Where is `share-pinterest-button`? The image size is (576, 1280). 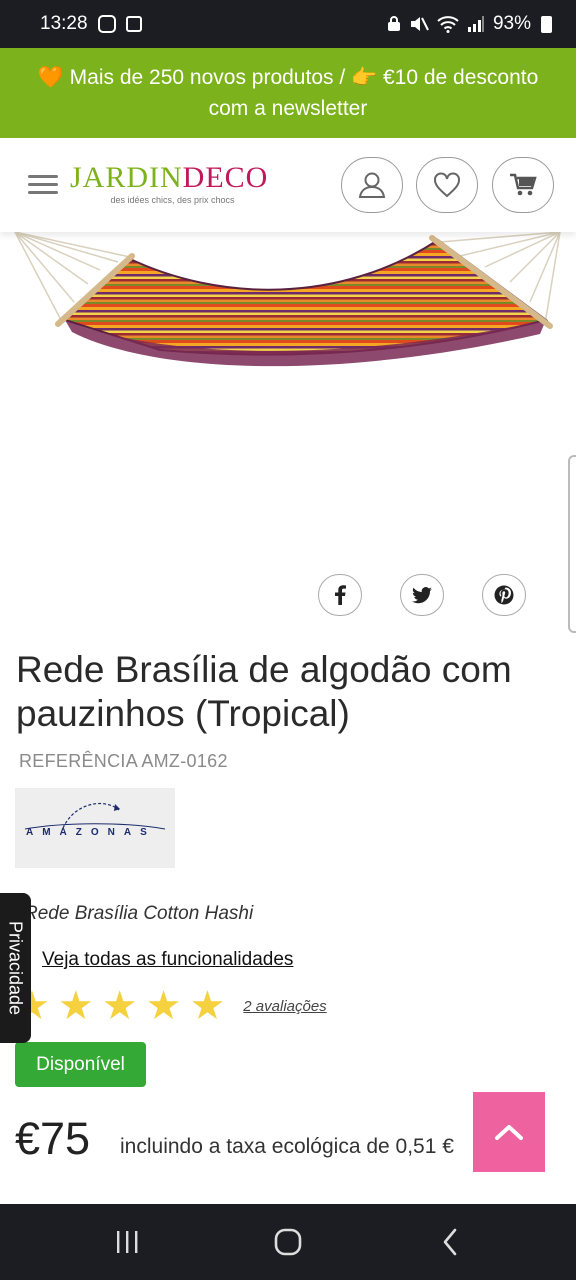 share-pinterest-button is located at coordinates (504, 595).